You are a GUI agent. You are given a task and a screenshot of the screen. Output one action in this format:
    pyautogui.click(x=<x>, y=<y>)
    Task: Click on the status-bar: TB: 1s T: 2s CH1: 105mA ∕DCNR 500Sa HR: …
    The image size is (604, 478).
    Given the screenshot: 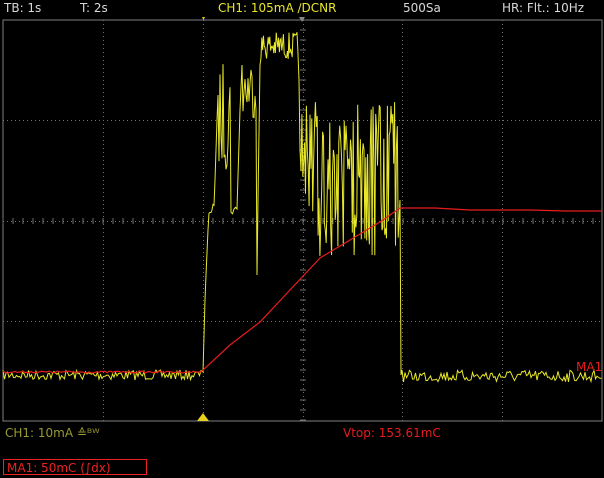 What is the action you would take?
    pyautogui.click(x=302, y=8)
    